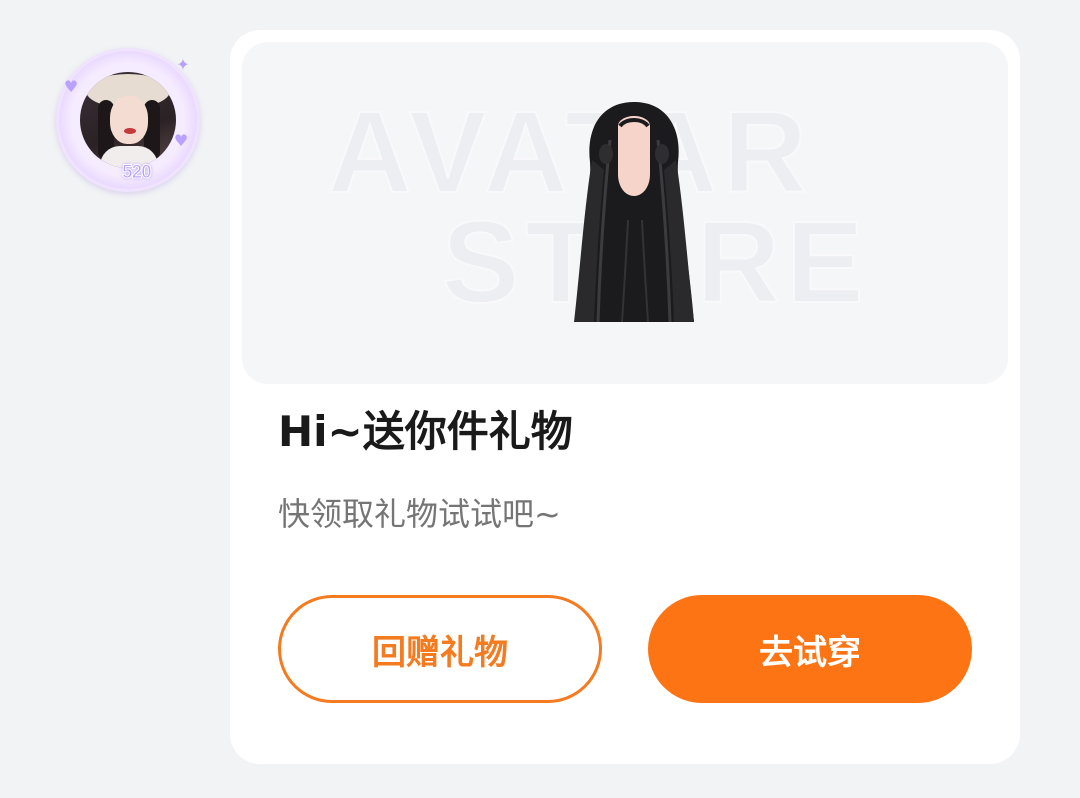  Describe the element at coordinates (634, 211) in the screenshot. I see `long-black-hair-wig-icon` at that location.